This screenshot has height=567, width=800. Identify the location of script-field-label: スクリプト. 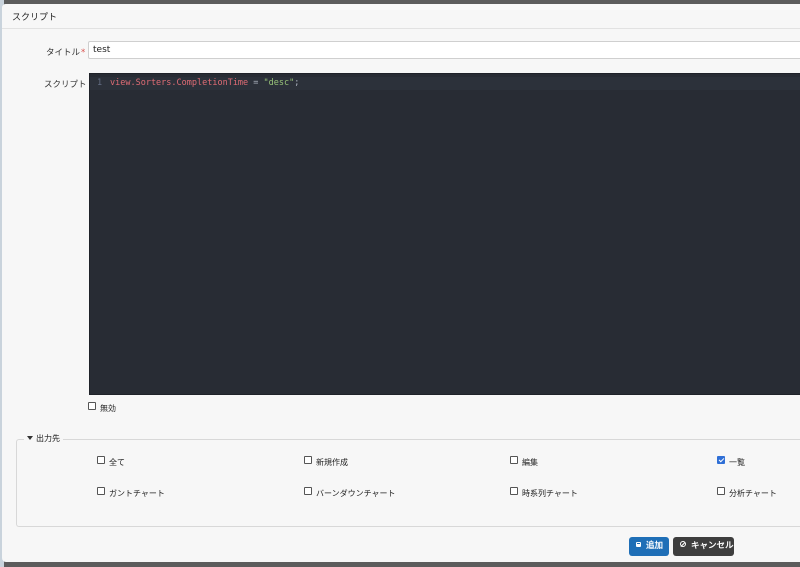
(65, 85).